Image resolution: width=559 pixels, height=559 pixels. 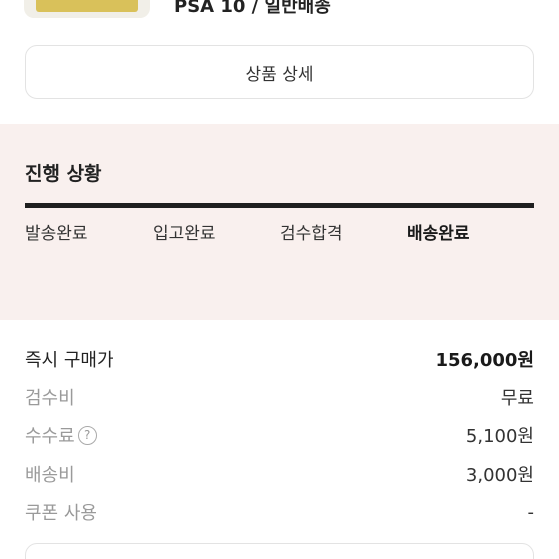 What do you see at coordinates (279, 205) in the screenshot?
I see `progress-bar` at bounding box center [279, 205].